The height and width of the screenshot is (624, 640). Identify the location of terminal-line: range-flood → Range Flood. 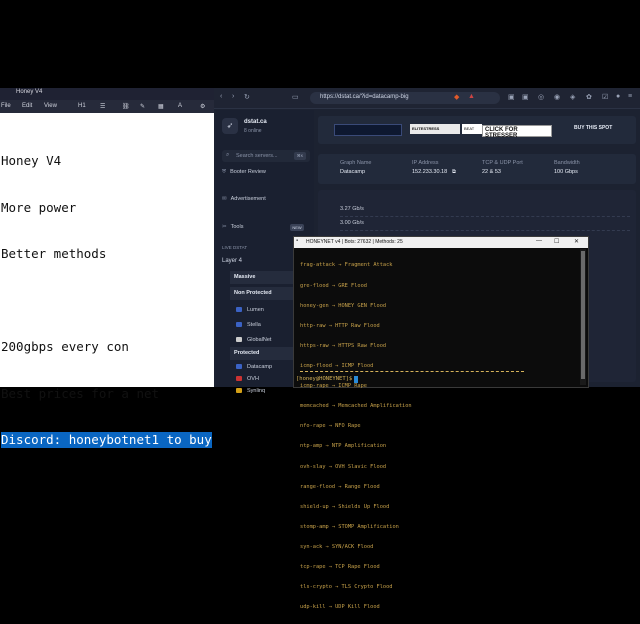
(340, 486).